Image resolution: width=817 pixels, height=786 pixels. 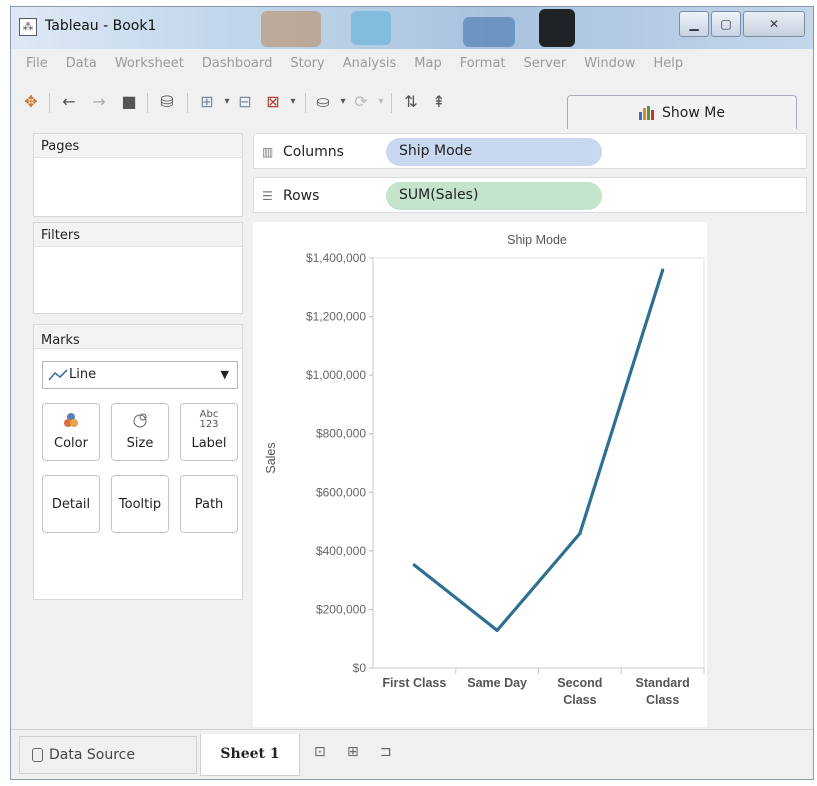 I want to click on size-icon, so click(x=140, y=422).